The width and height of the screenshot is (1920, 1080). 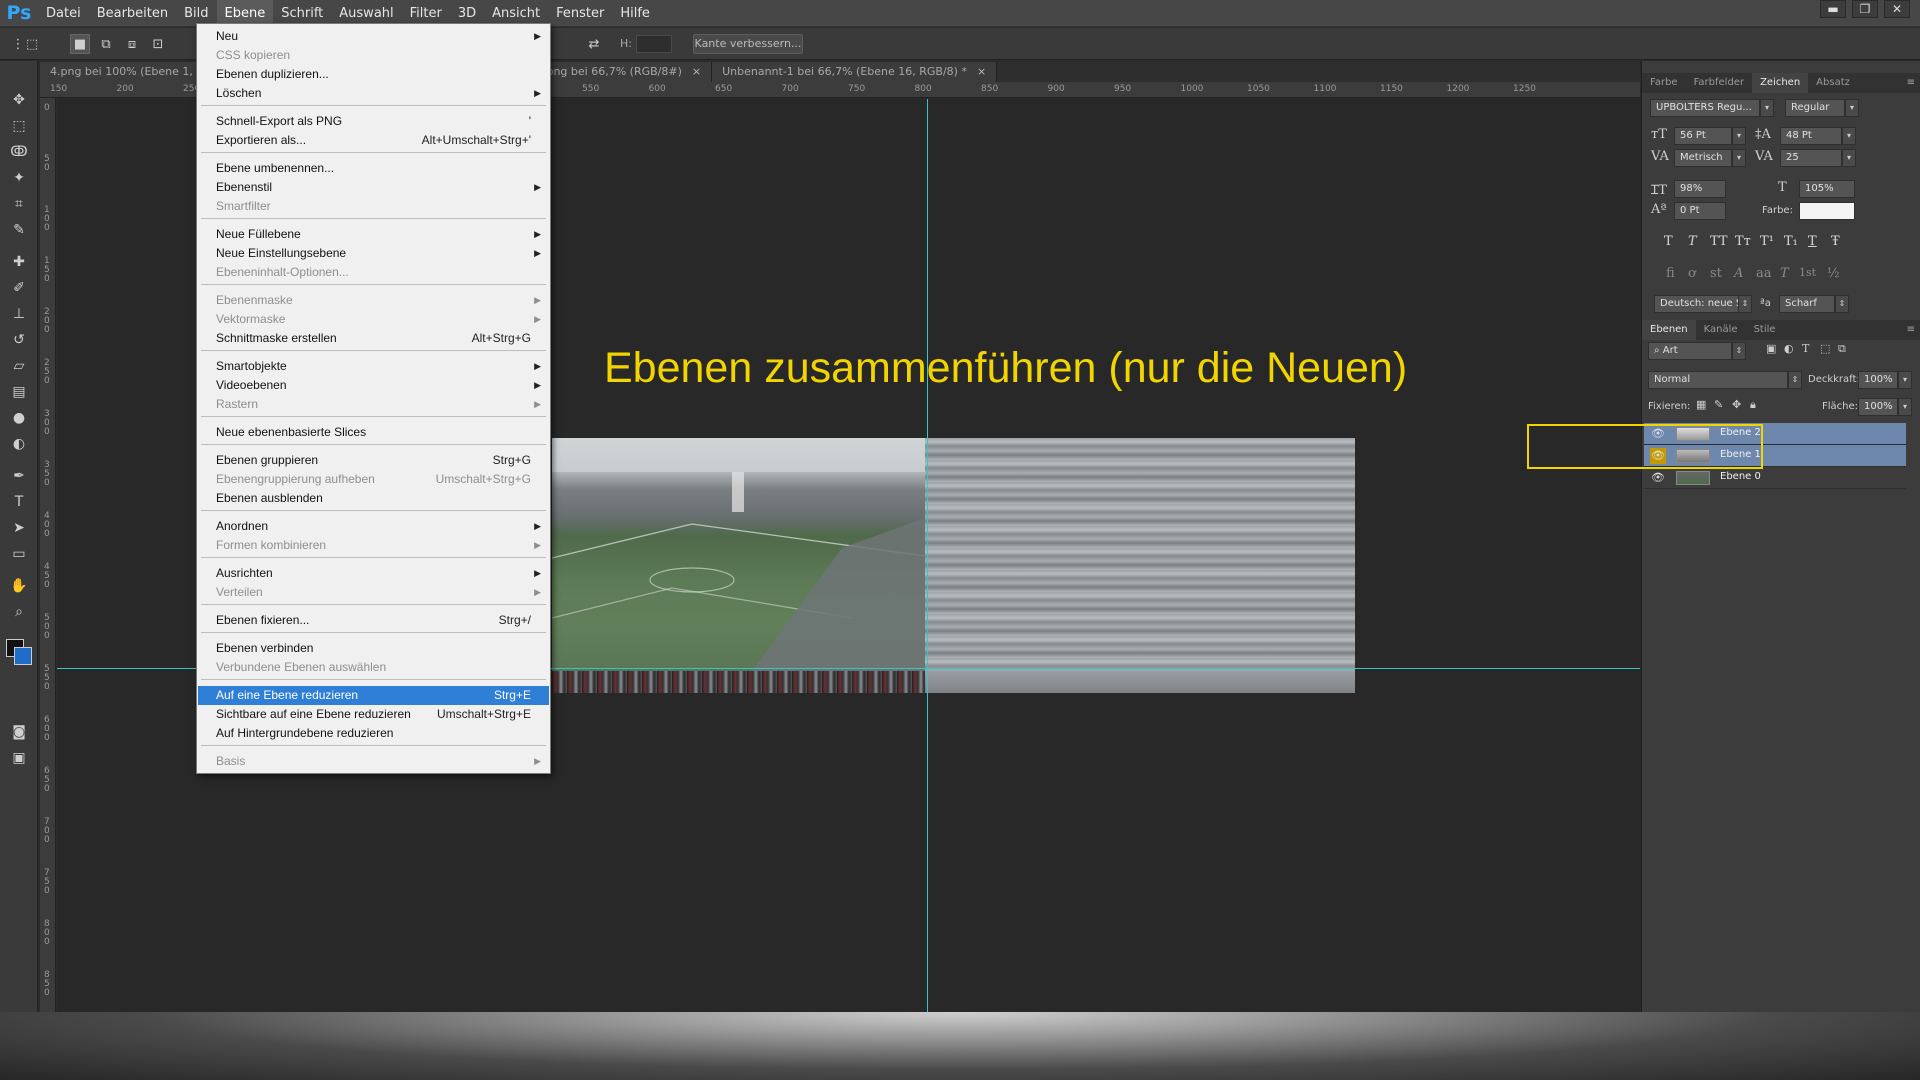 What do you see at coordinates (1780, 83) in the screenshot?
I see `tab-zeichen: Zeichen` at bounding box center [1780, 83].